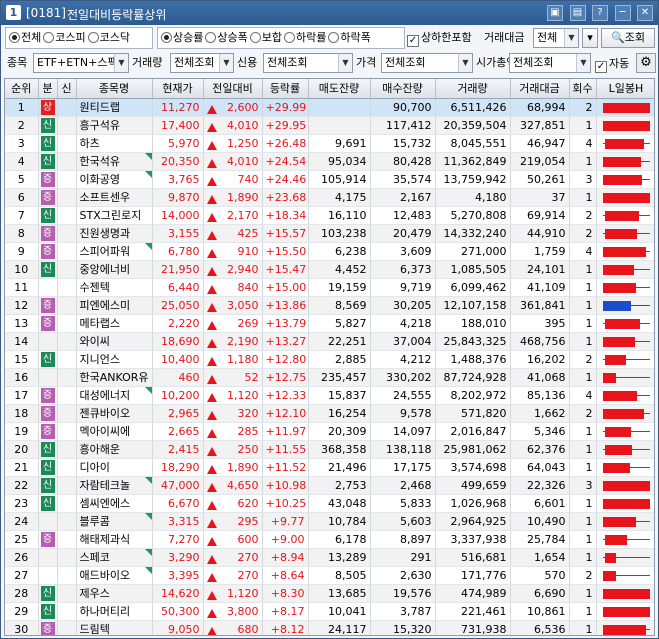 The image size is (659, 639). Describe the element at coordinates (64, 38) in the screenshot. I see `radio-market-kospi: 코스피` at that location.